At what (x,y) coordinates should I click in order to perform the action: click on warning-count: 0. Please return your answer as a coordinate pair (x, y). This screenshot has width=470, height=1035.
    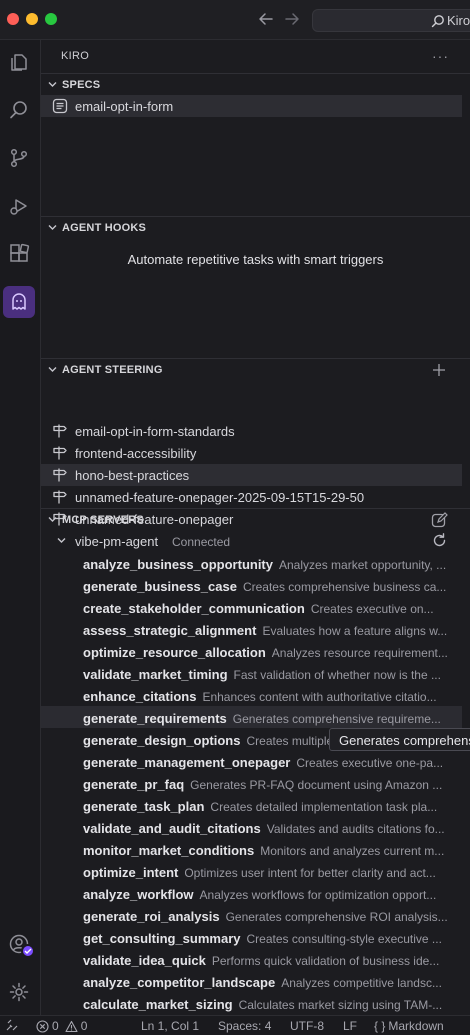
    Looking at the image, I should click on (84, 1026).